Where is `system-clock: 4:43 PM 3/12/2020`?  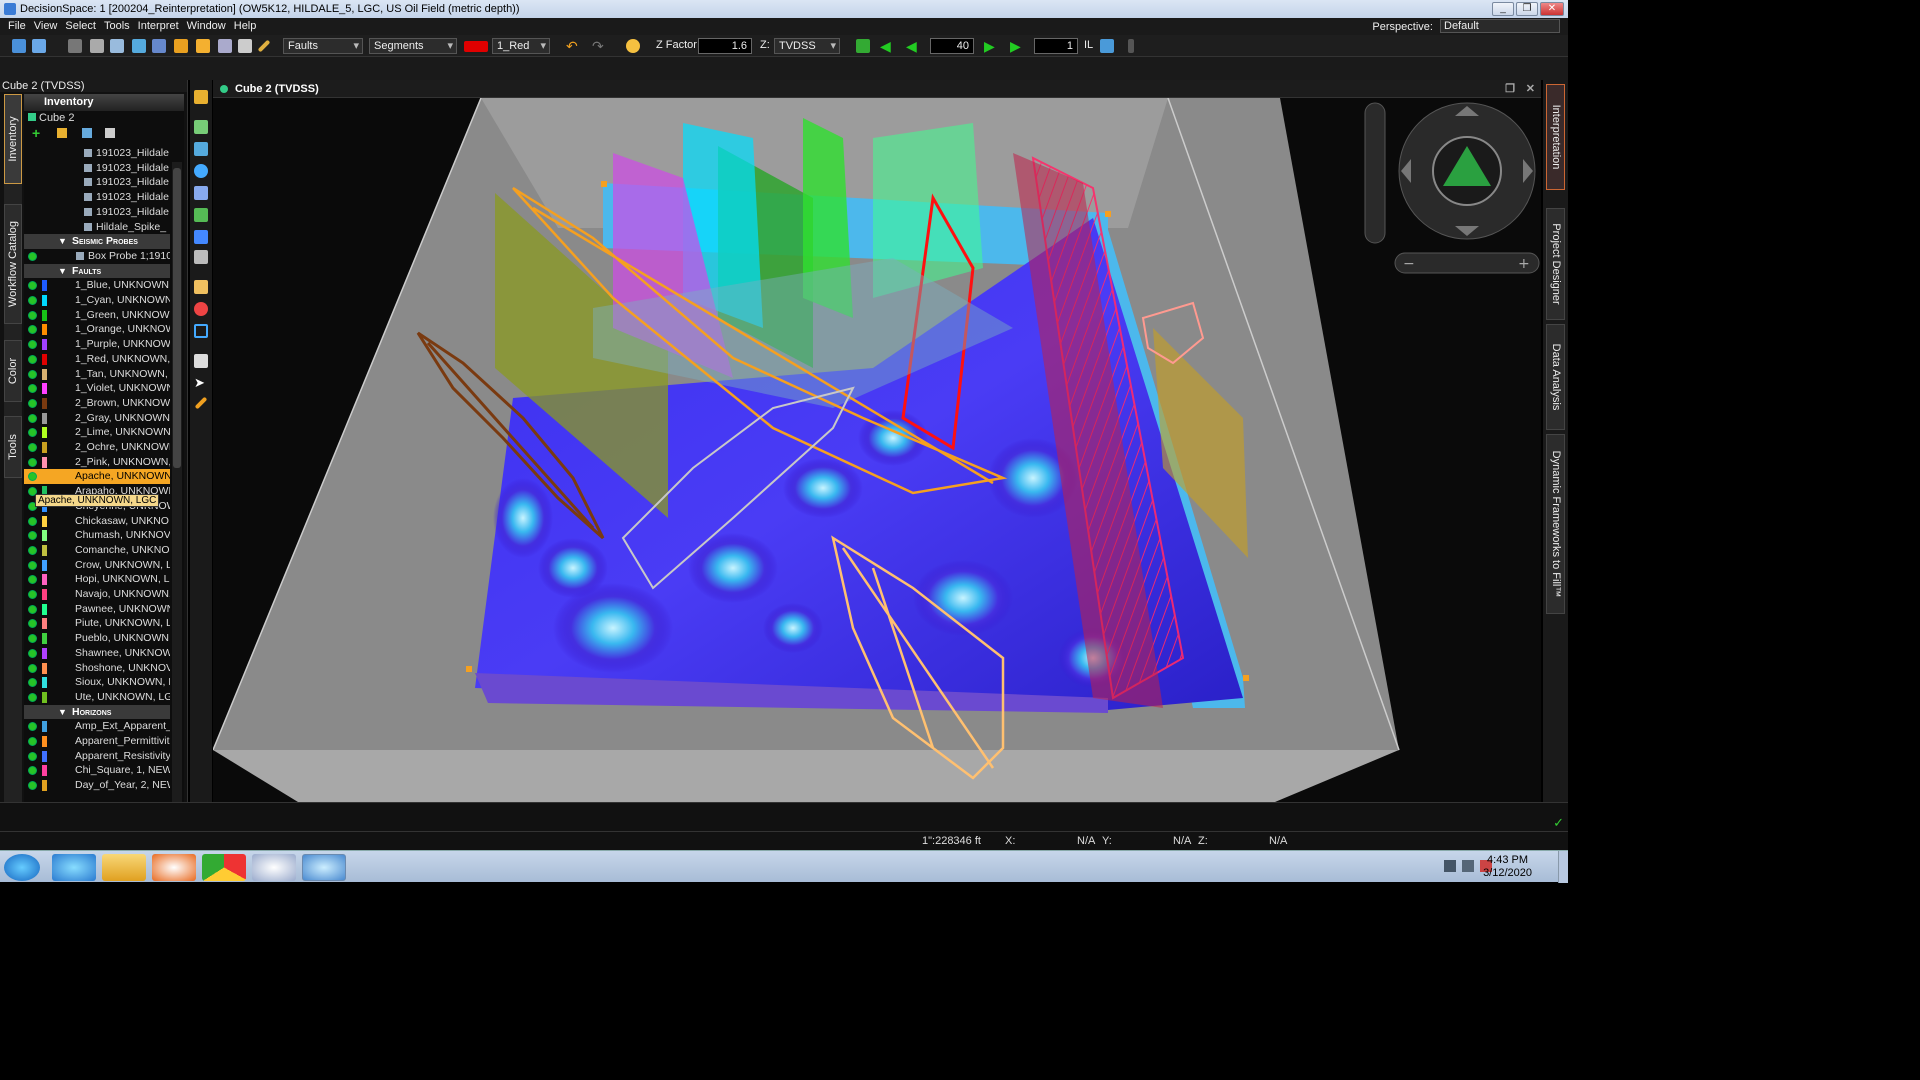 system-clock: 4:43 PM 3/12/2020 is located at coordinates (1507, 867).